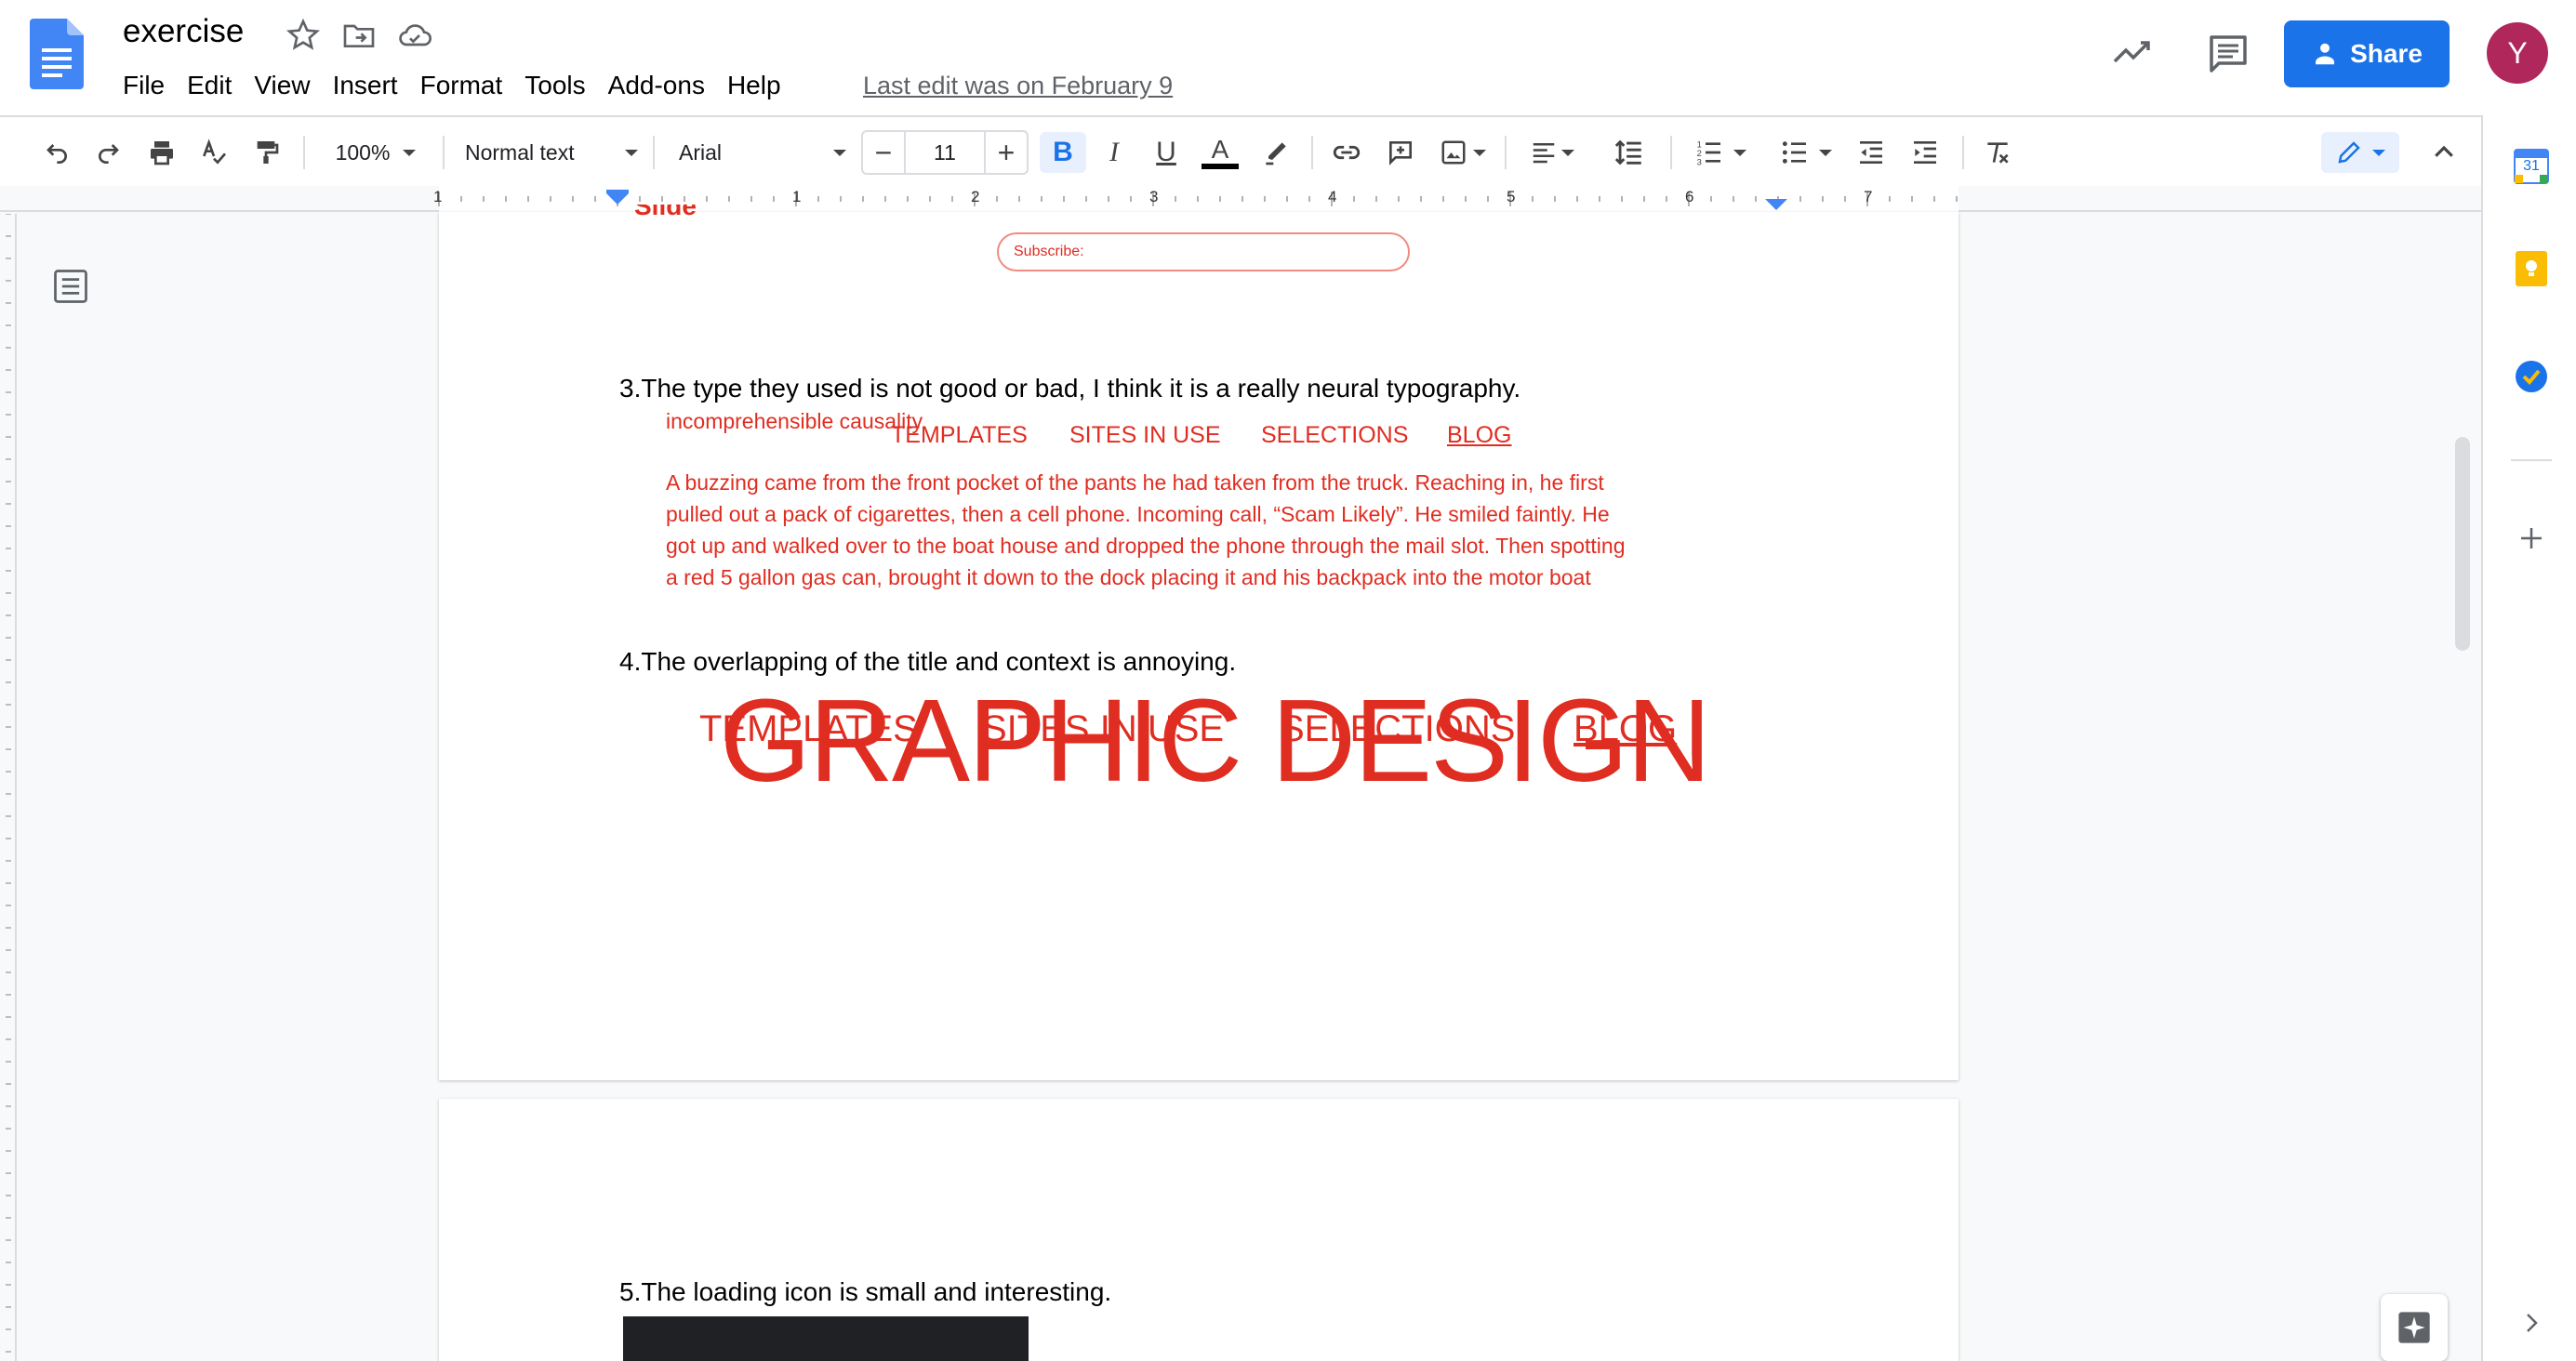 This screenshot has width=2576, height=1361. I want to click on account-avatar: Y, so click(2517, 53).